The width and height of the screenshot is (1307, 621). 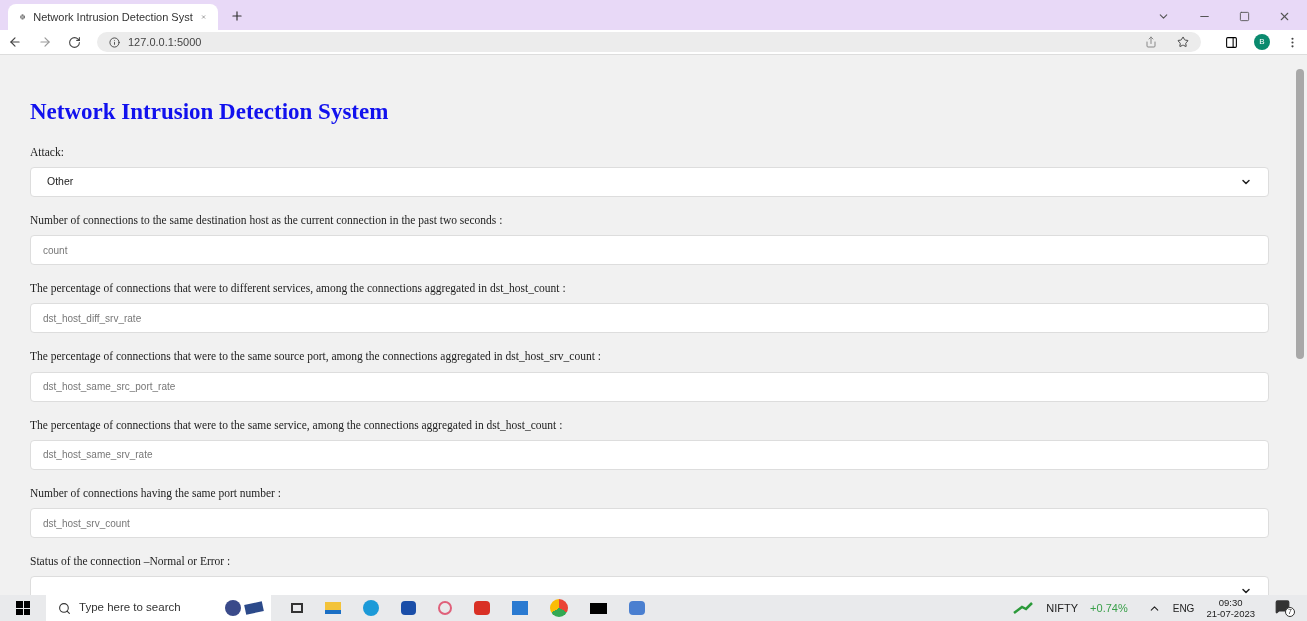 I want to click on profile-avatar: B, so click(x=1262, y=42).